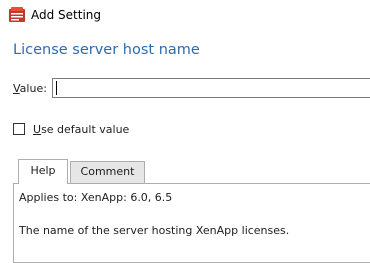 Image resolution: width=370 pixels, height=263 pixels. I want to click on use-default-label-accel: U, so click(37, 129).